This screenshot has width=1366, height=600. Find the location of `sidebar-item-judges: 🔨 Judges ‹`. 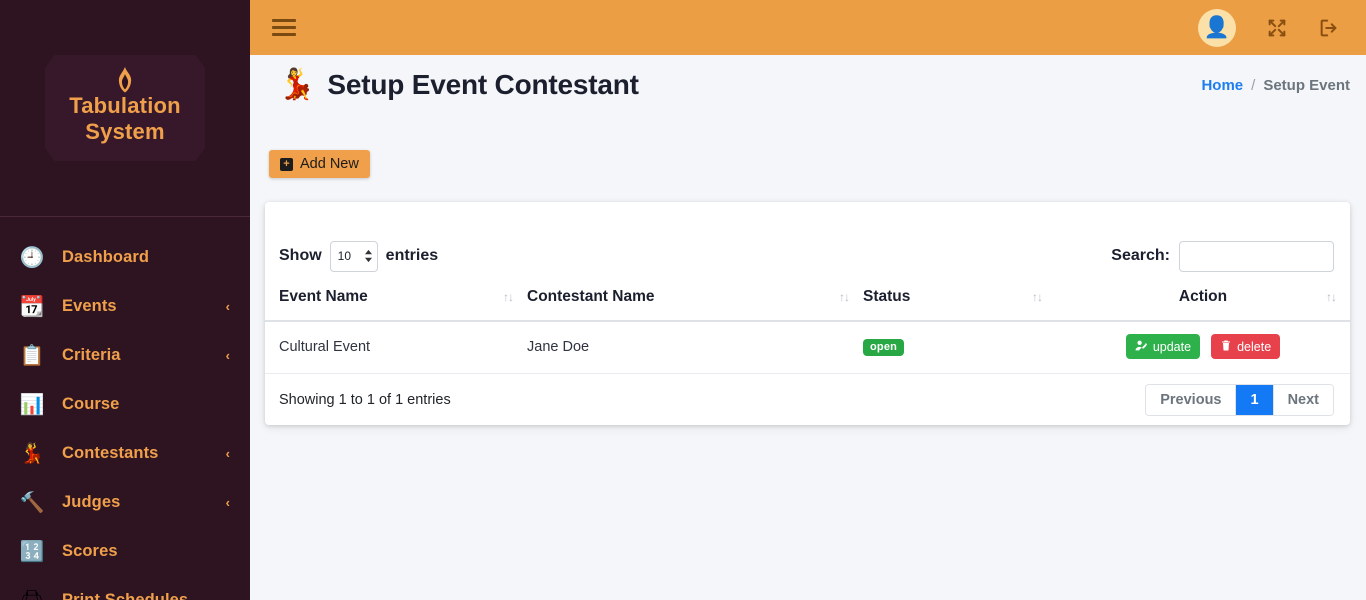

sidebar-item-judges: 🔨 Judges ‹ is located at coordinates (125, 502).